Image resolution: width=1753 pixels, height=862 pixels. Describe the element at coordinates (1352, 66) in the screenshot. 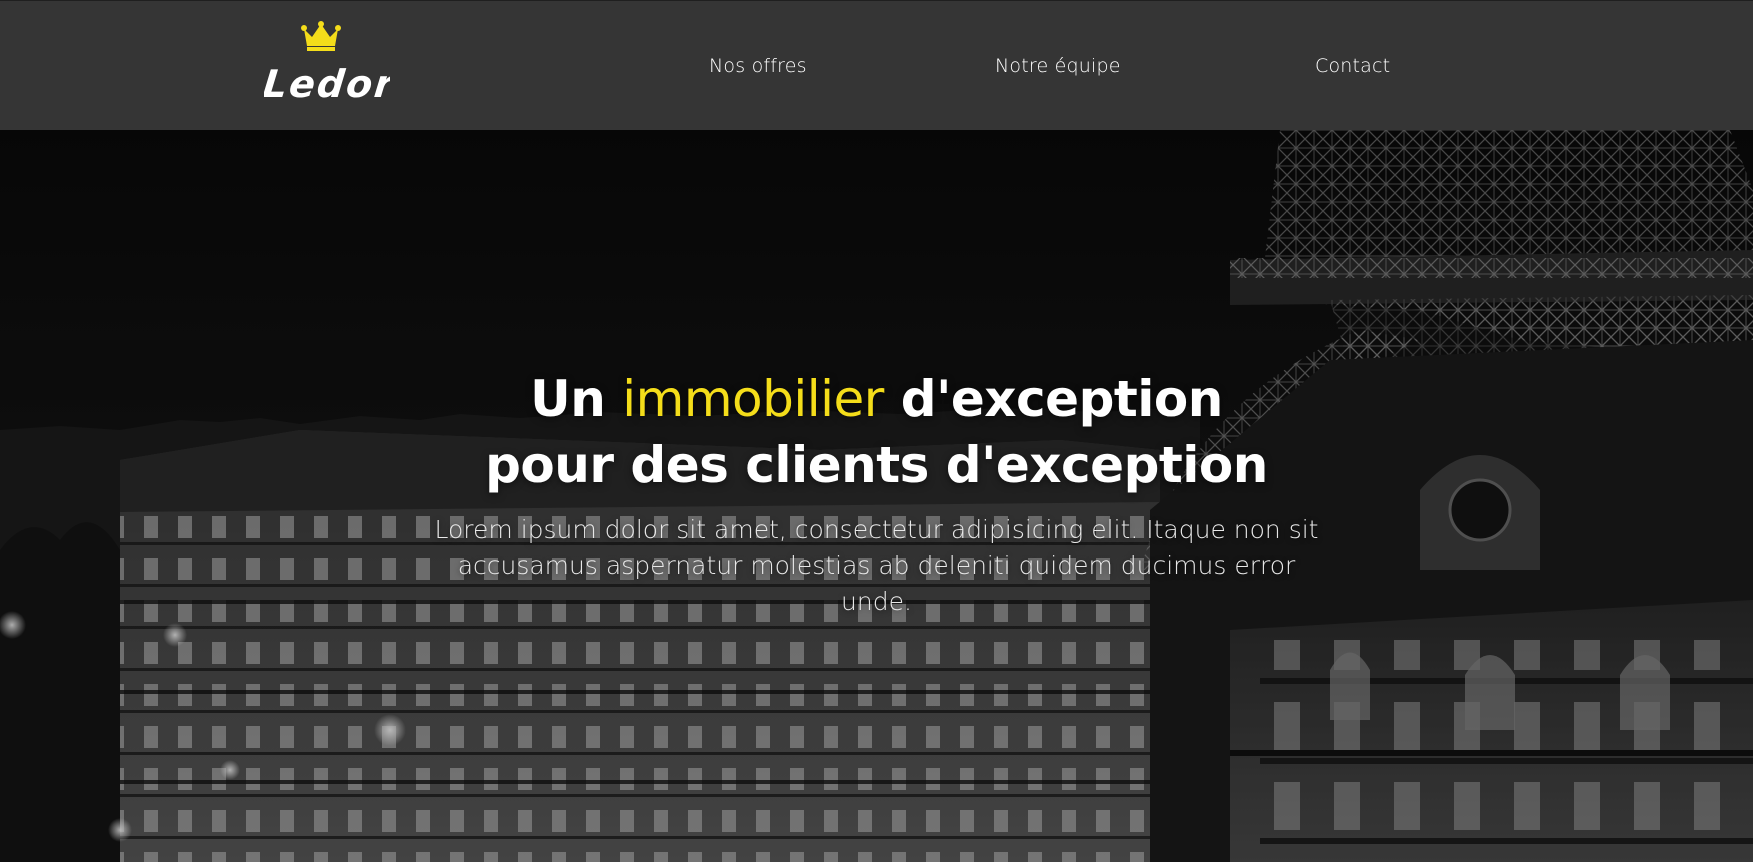

I see `nav-contact: Contact` at that location.